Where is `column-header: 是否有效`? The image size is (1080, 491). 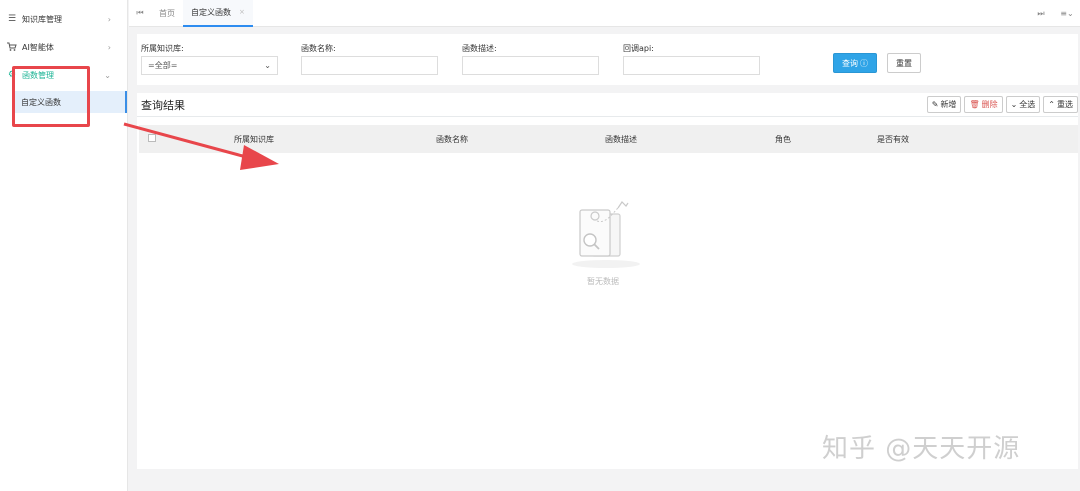 column-header: 是否有效 is located at coordinates (893, 139).